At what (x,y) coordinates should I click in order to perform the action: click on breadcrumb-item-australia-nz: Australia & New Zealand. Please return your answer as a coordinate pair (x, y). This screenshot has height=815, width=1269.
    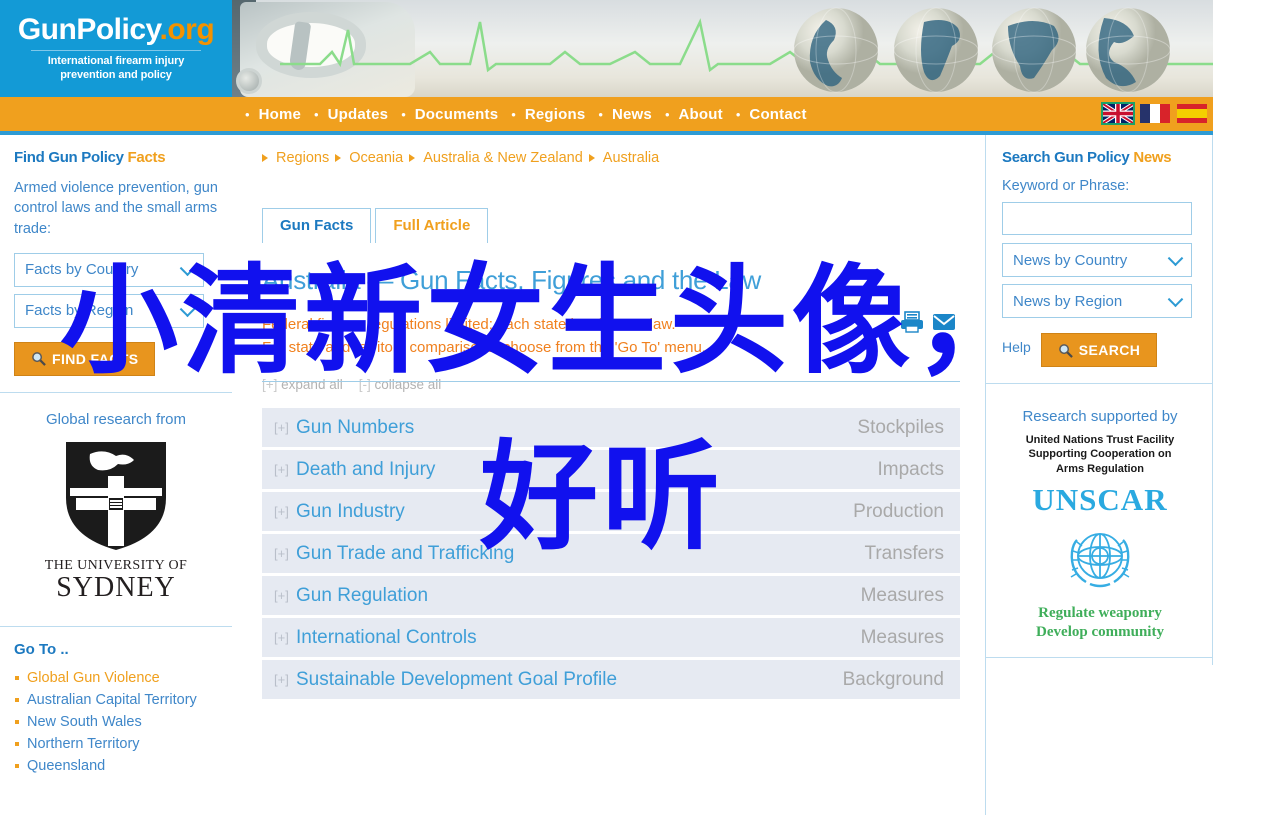
    Looking at the image, I should click on (503, 158).